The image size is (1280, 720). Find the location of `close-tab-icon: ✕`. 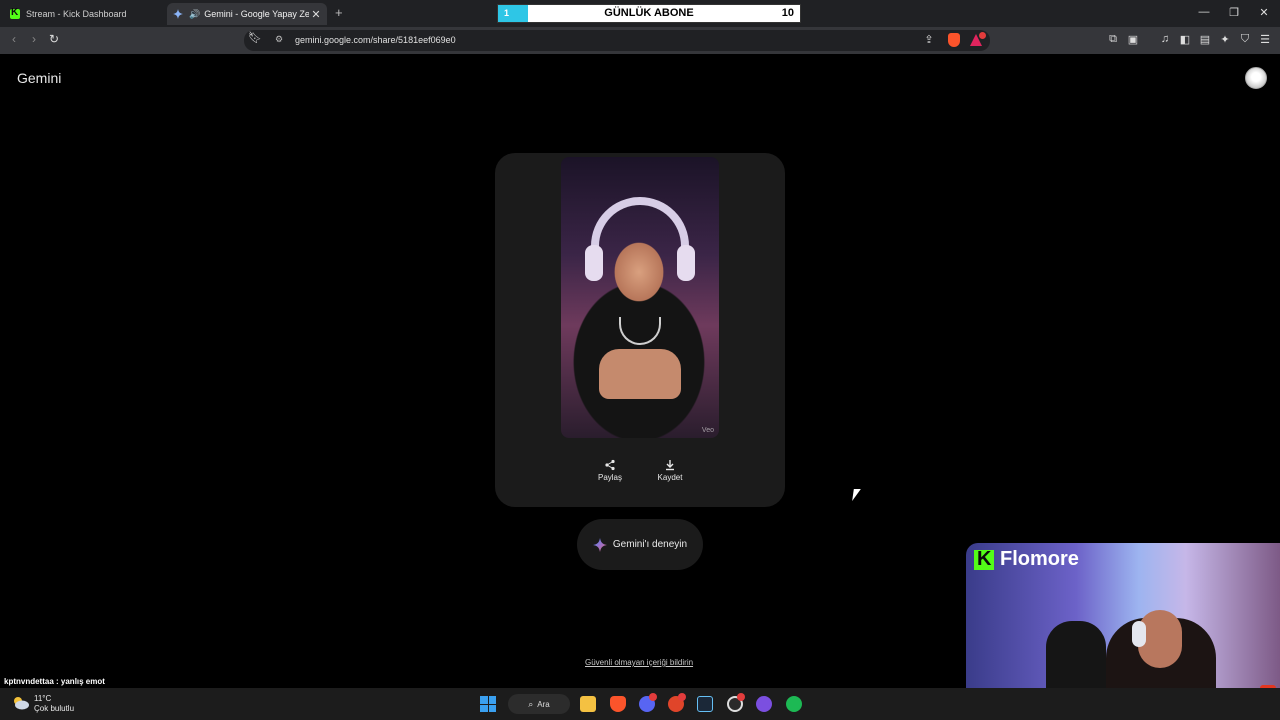

close-tab-icon: ✕ is located at coordinates (316, 14).